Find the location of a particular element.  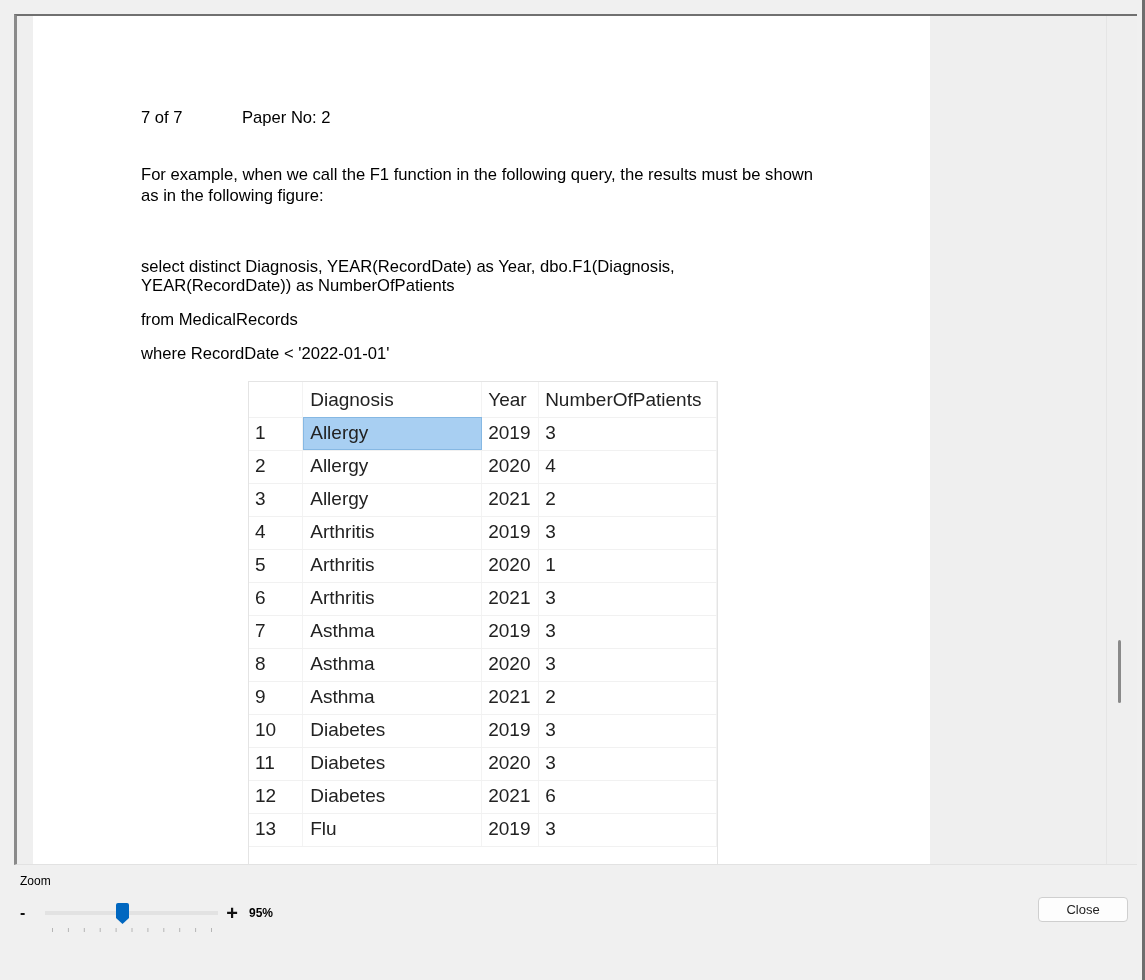

row-number: 2 is located at coordinates (276, 466).